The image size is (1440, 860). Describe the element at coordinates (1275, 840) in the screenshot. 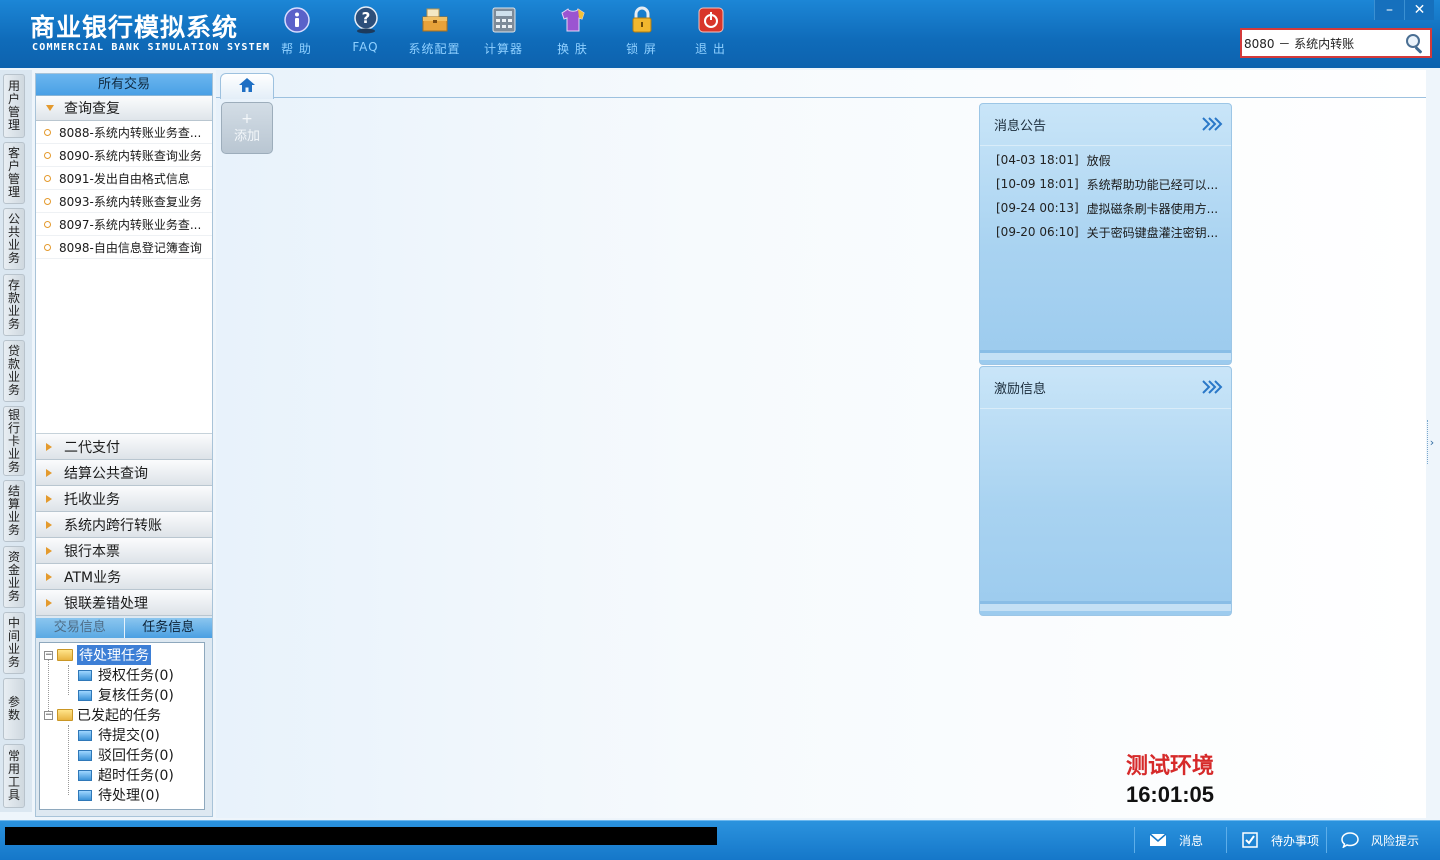

I see `todo-button: 待办事项` at that location.